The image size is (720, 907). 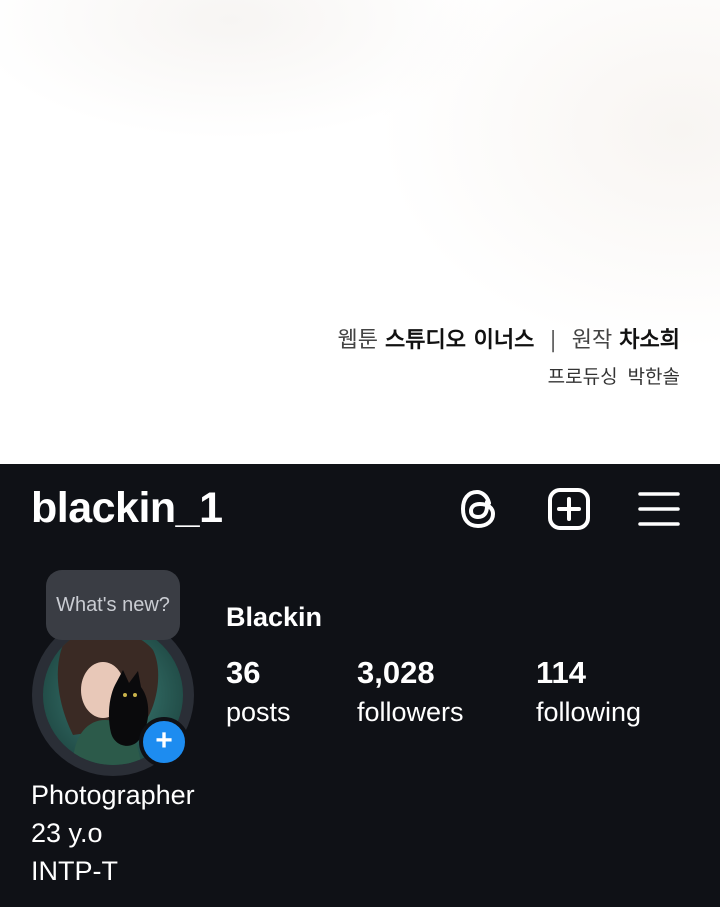 What do you see at coordinates (653, 377) in the screenshot?
I see `producer-name: 박한솔` at bounding box center [653, 377].